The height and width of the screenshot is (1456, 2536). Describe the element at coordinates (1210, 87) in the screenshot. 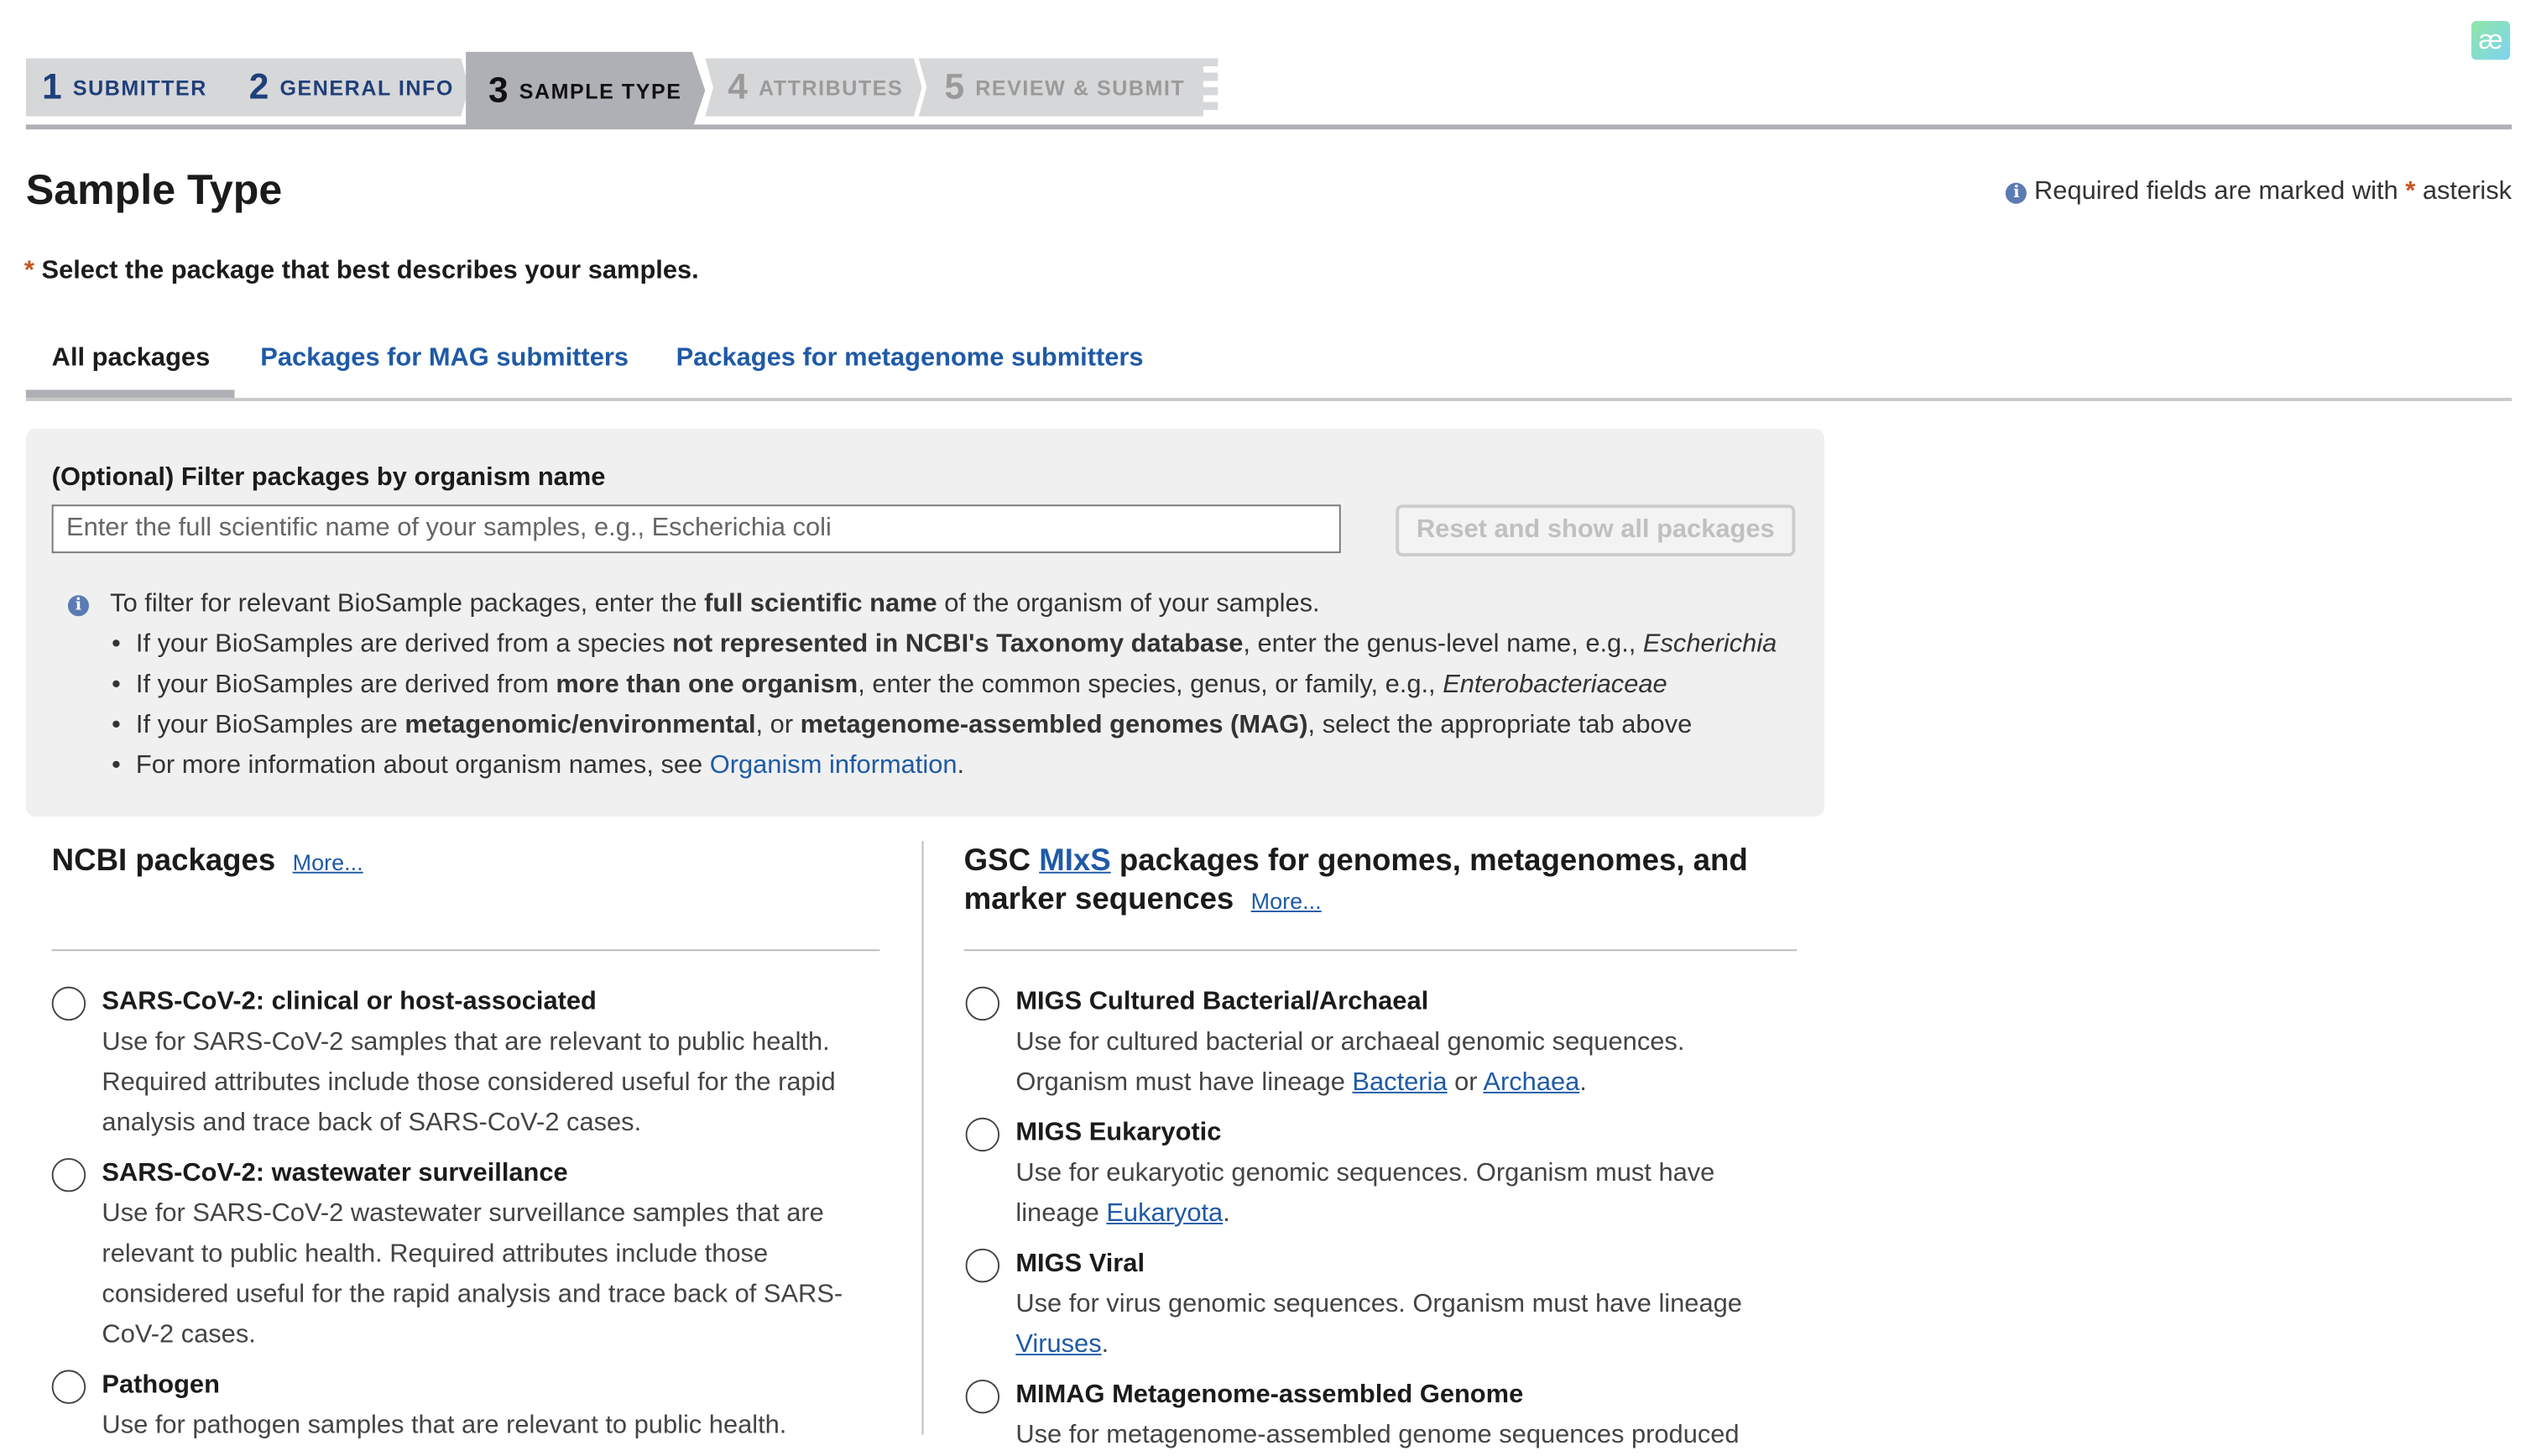

I see `stepper-edge` at that location.